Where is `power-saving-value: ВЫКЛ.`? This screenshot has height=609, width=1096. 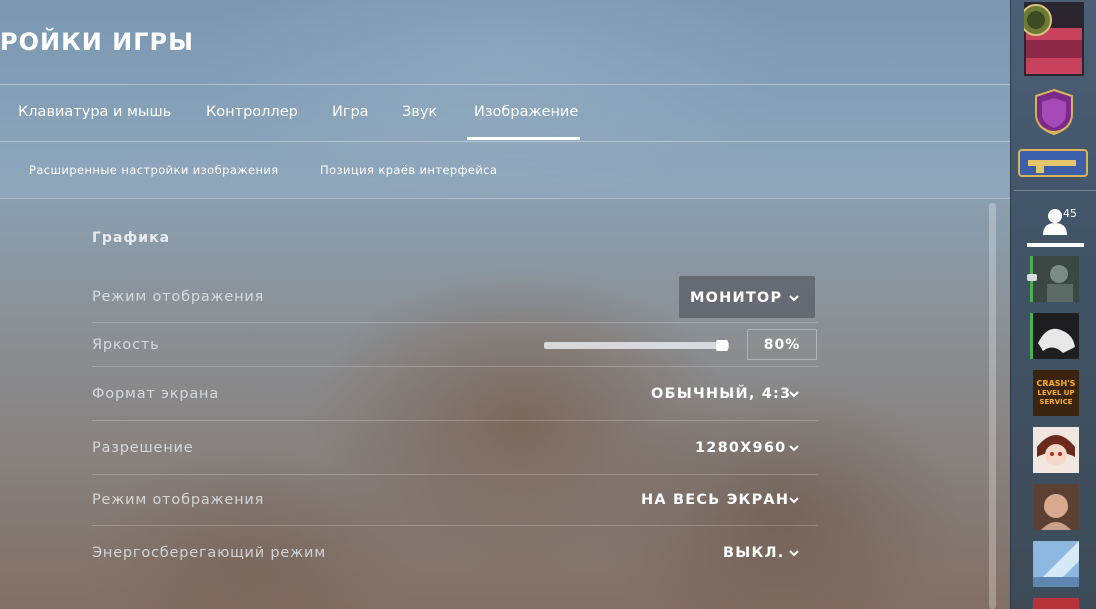 power-saving-value: ВЫКЛ. is located at coordinates (753, 553).